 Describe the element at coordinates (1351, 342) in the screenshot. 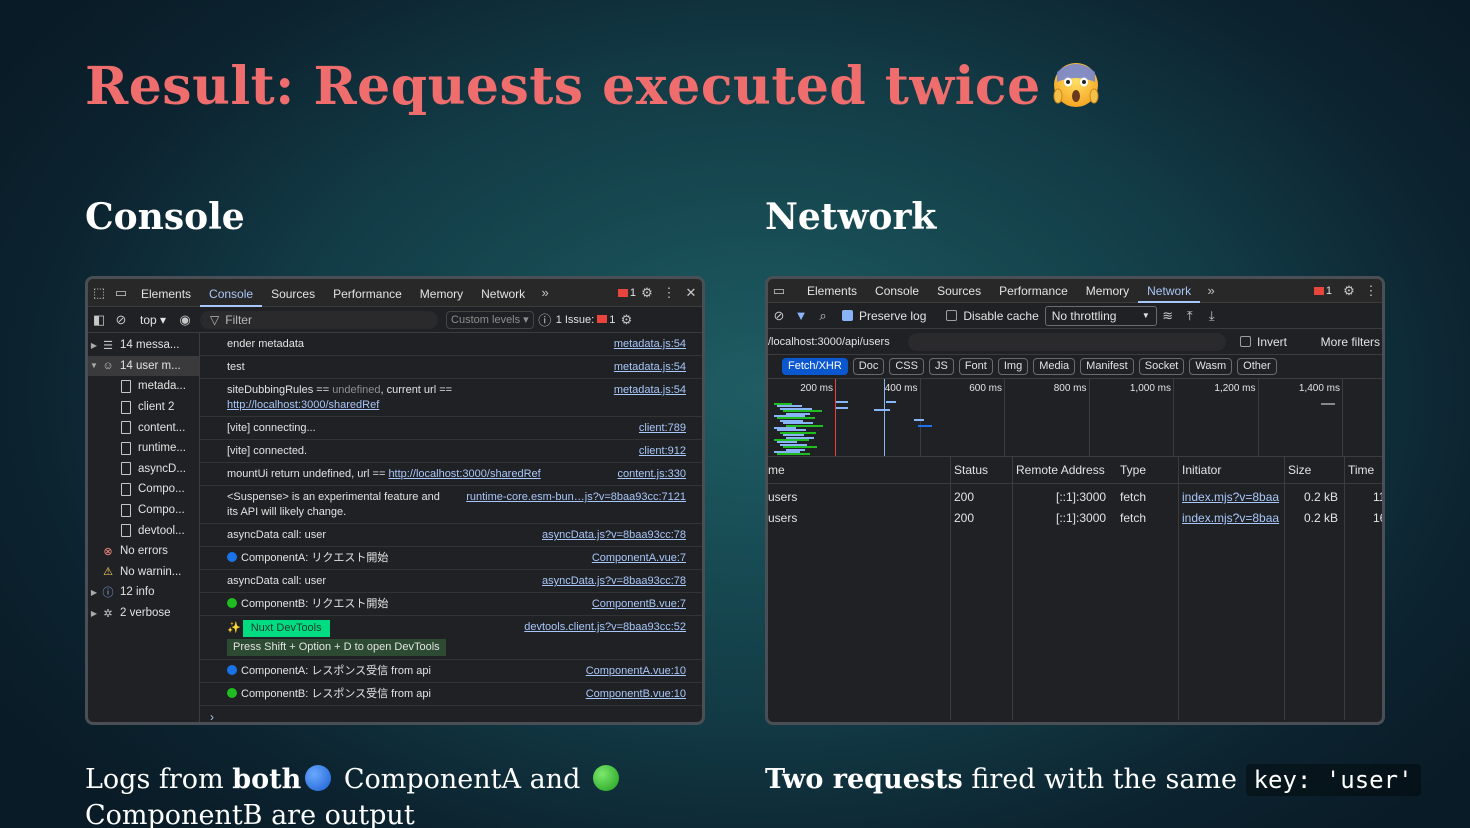

I see `more-filters-dropdown: More filters` at that location.